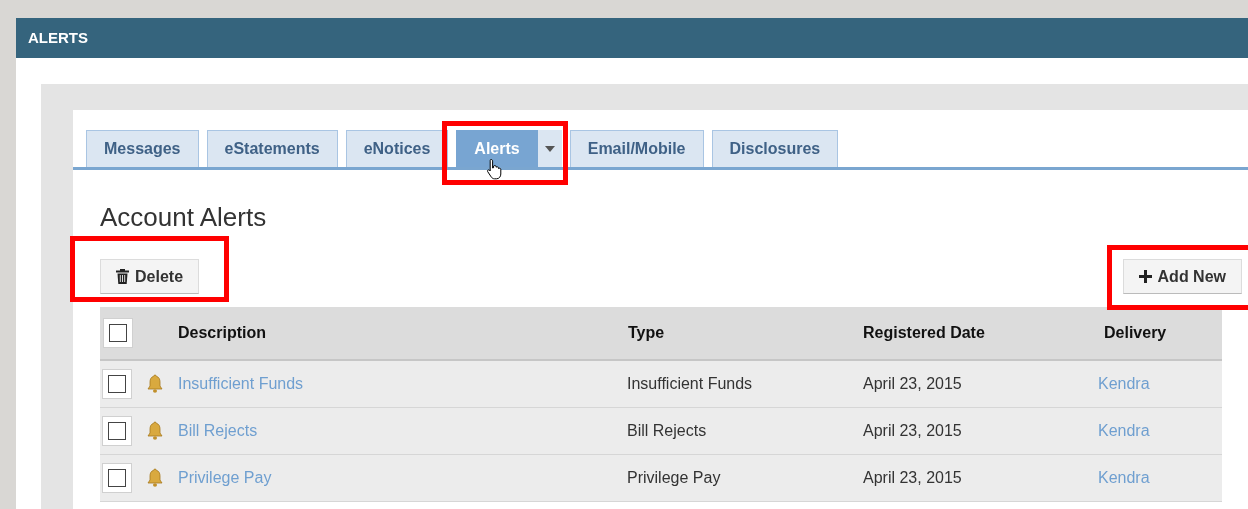  What do you see at coordinates (1145, 276) in the screenshot?
I see `plus-icon` at bounding box center [1145, 276].